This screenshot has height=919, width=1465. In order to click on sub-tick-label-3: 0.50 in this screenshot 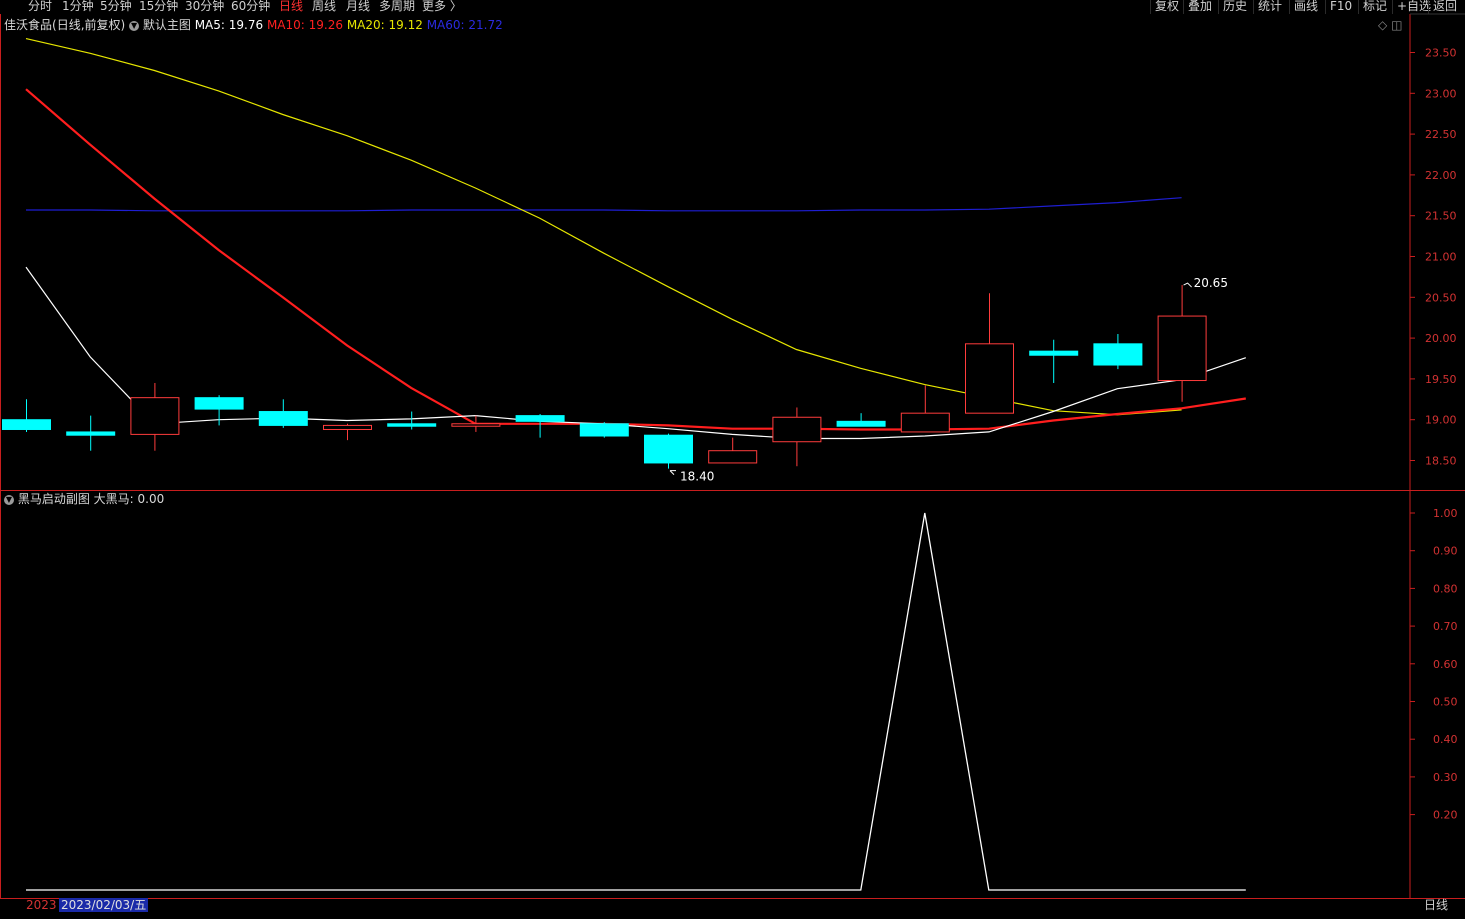, I will do `click(1445, 702)`.